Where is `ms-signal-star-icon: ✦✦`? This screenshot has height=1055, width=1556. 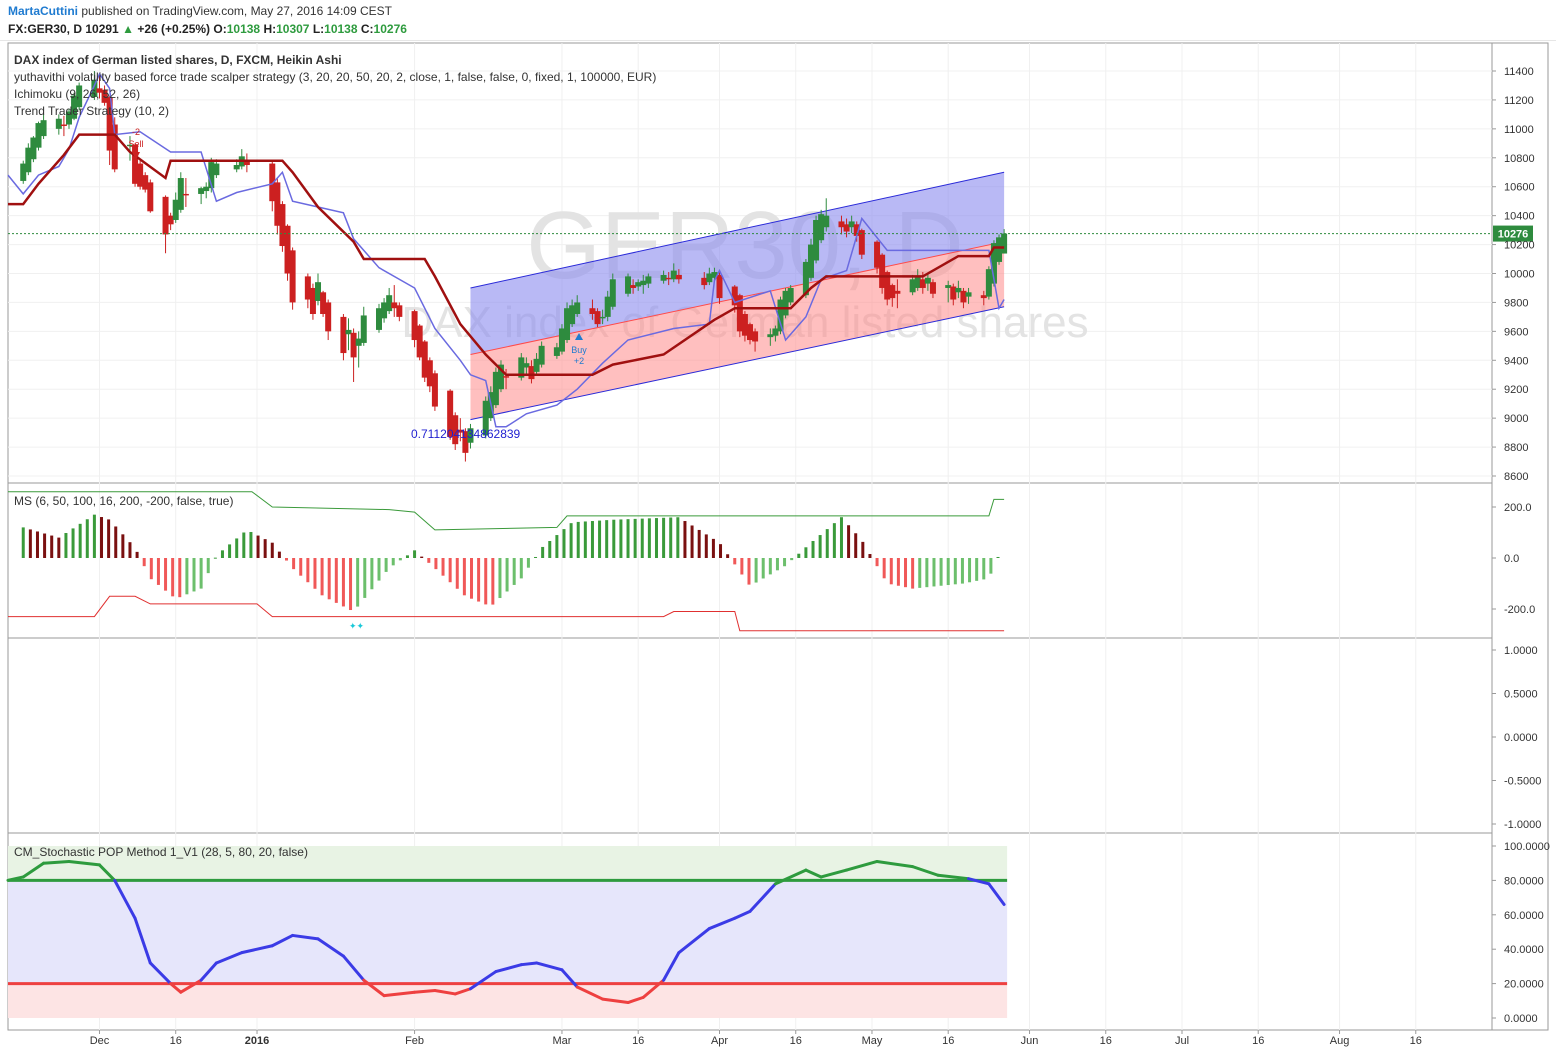
ms-signal-star-icon: ✦✦ is located at coordinates (357, 626).